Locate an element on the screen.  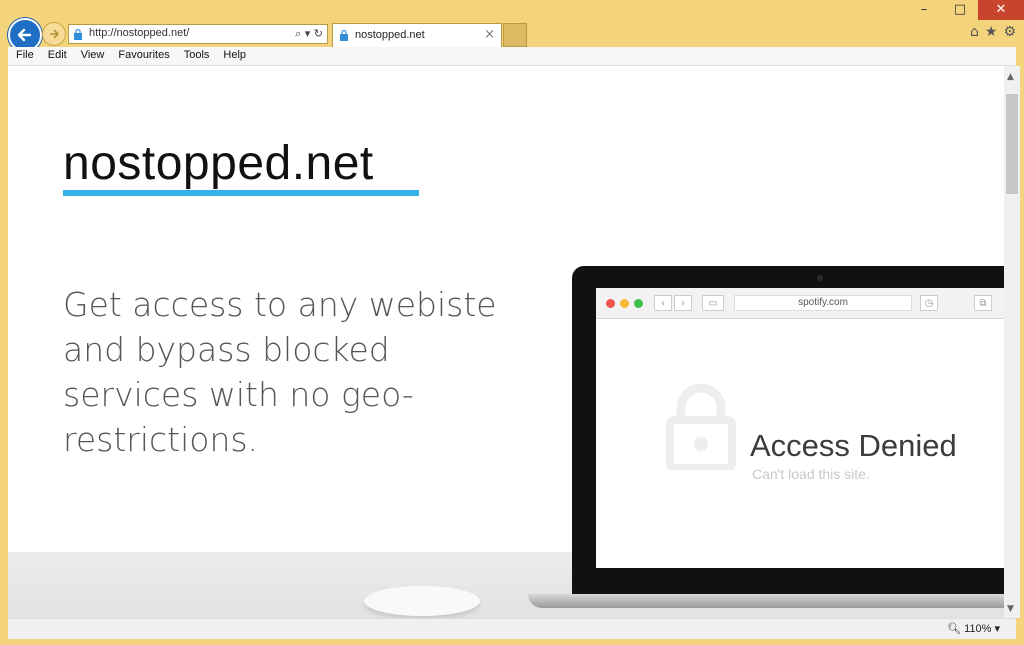
menu-bar: File Edit View Favourites Tools Help is located at coordinates (512, 56).